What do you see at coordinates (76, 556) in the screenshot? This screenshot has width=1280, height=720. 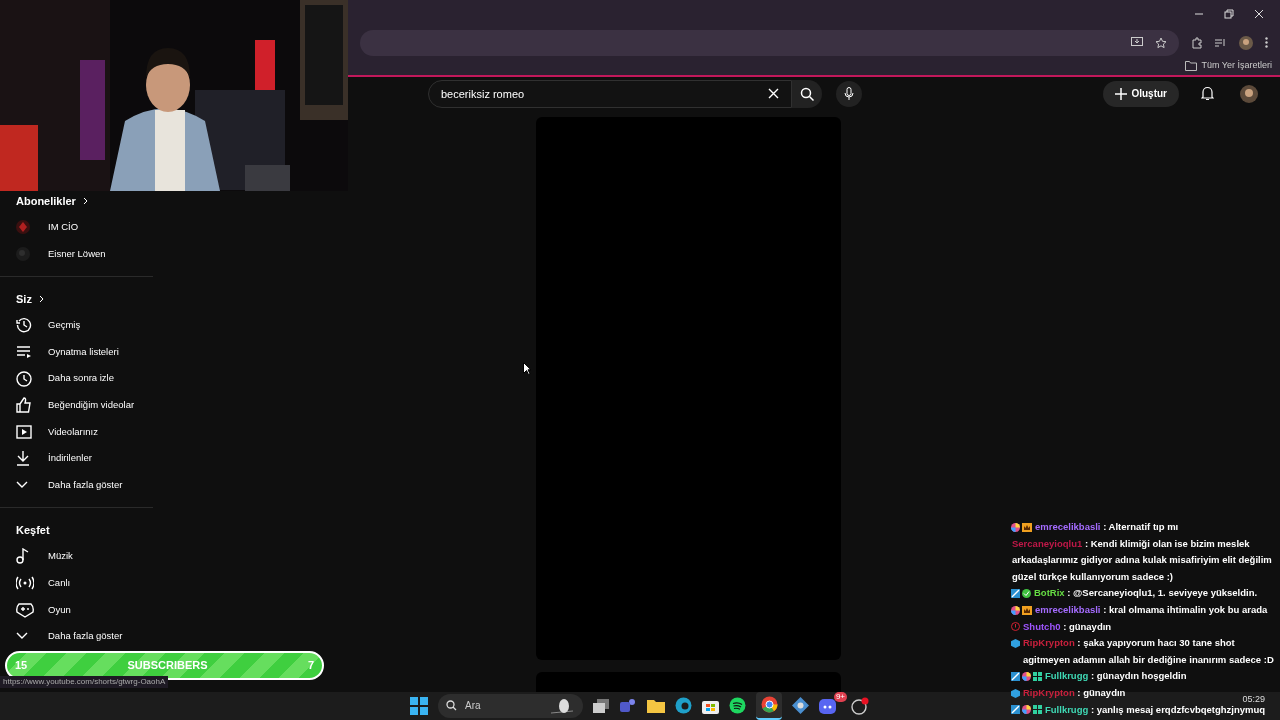 I see `sidebar-item: Müzik` at bounding box center [76, 556].